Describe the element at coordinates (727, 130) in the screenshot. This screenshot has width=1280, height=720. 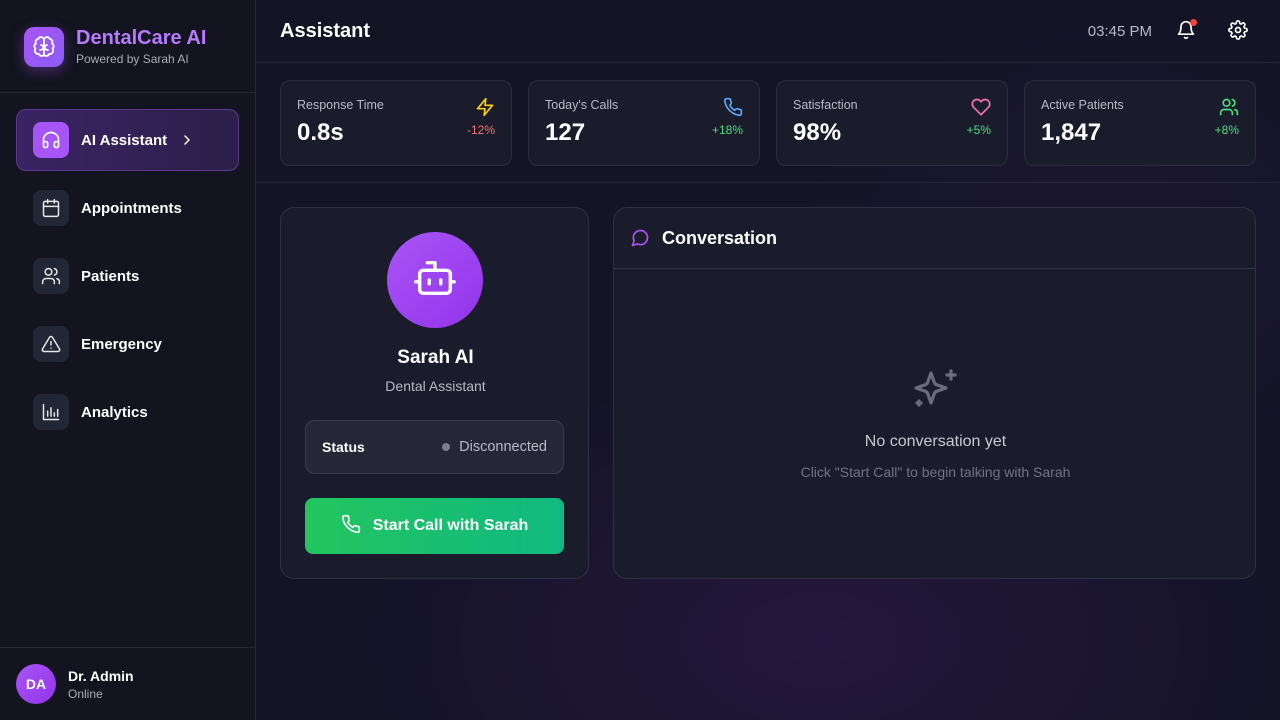
I see `stat-change: +18%` at that location.